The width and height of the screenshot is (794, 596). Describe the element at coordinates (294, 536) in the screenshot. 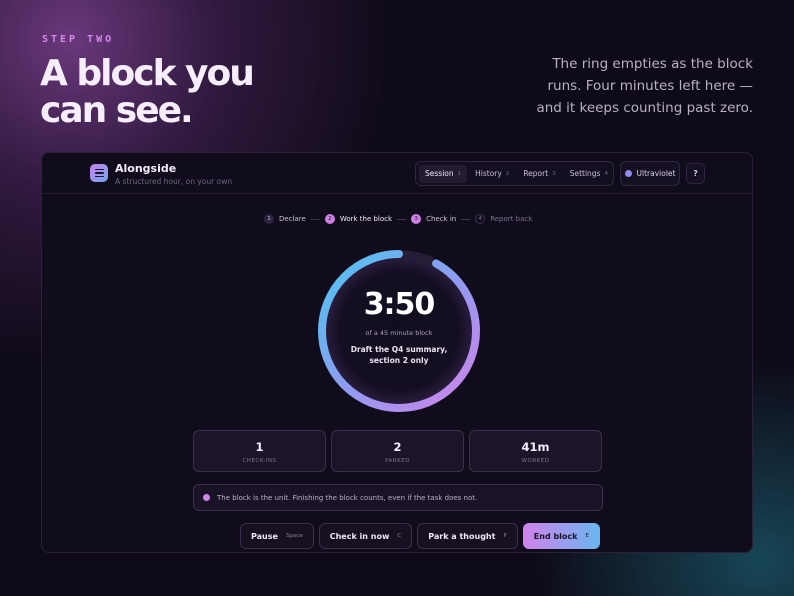

I see `button-shortcut: Space` at that location.